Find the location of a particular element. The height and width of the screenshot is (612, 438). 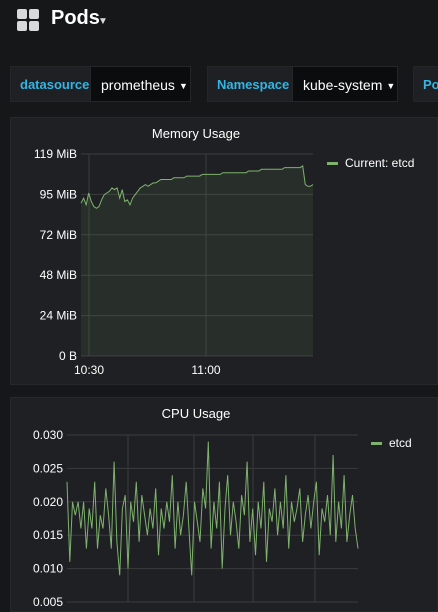

y-tick-label: 0.005 is located at coordinates (48, 602).